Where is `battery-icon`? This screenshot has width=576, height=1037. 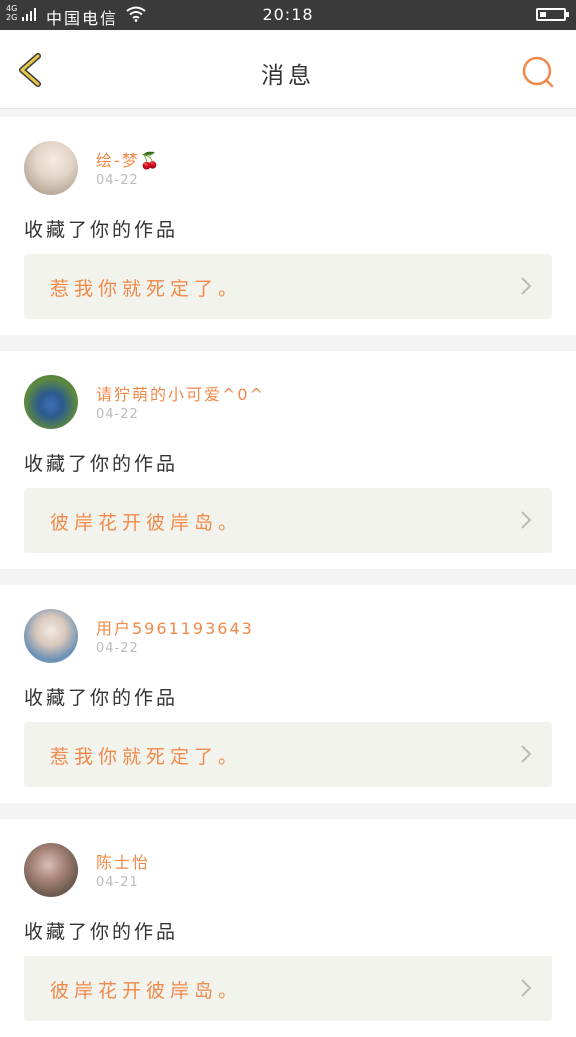
battery-icon is located at coordinates (552, 14).